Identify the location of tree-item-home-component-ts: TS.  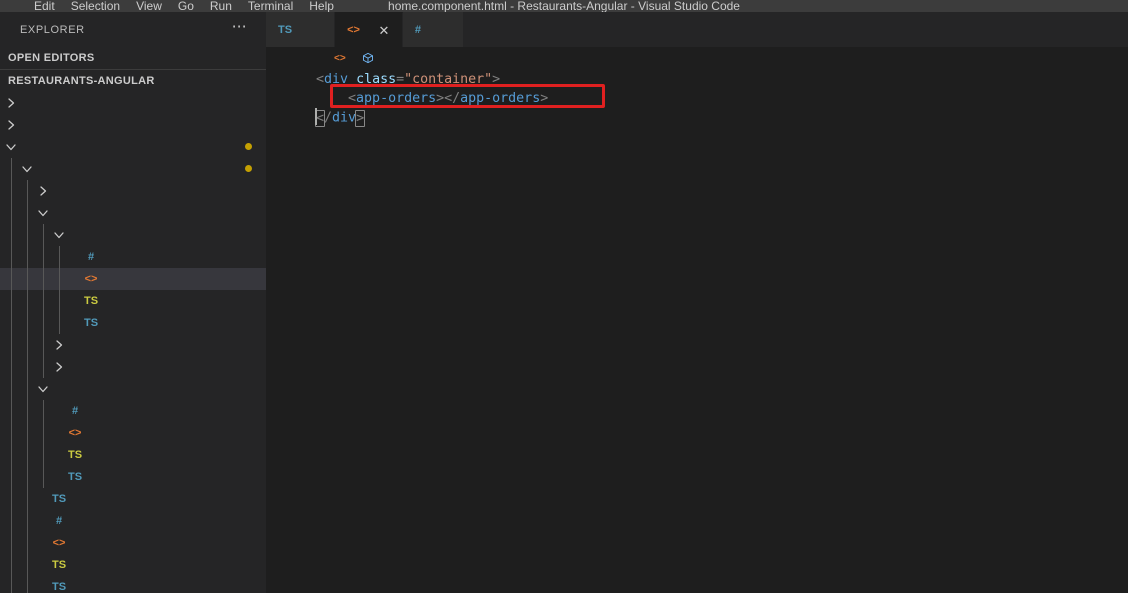
(133, 322).